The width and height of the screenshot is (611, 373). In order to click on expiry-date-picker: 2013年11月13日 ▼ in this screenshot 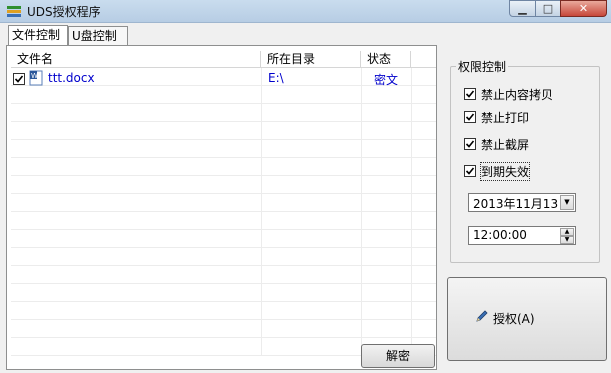, I will do `click(522, 202)`.